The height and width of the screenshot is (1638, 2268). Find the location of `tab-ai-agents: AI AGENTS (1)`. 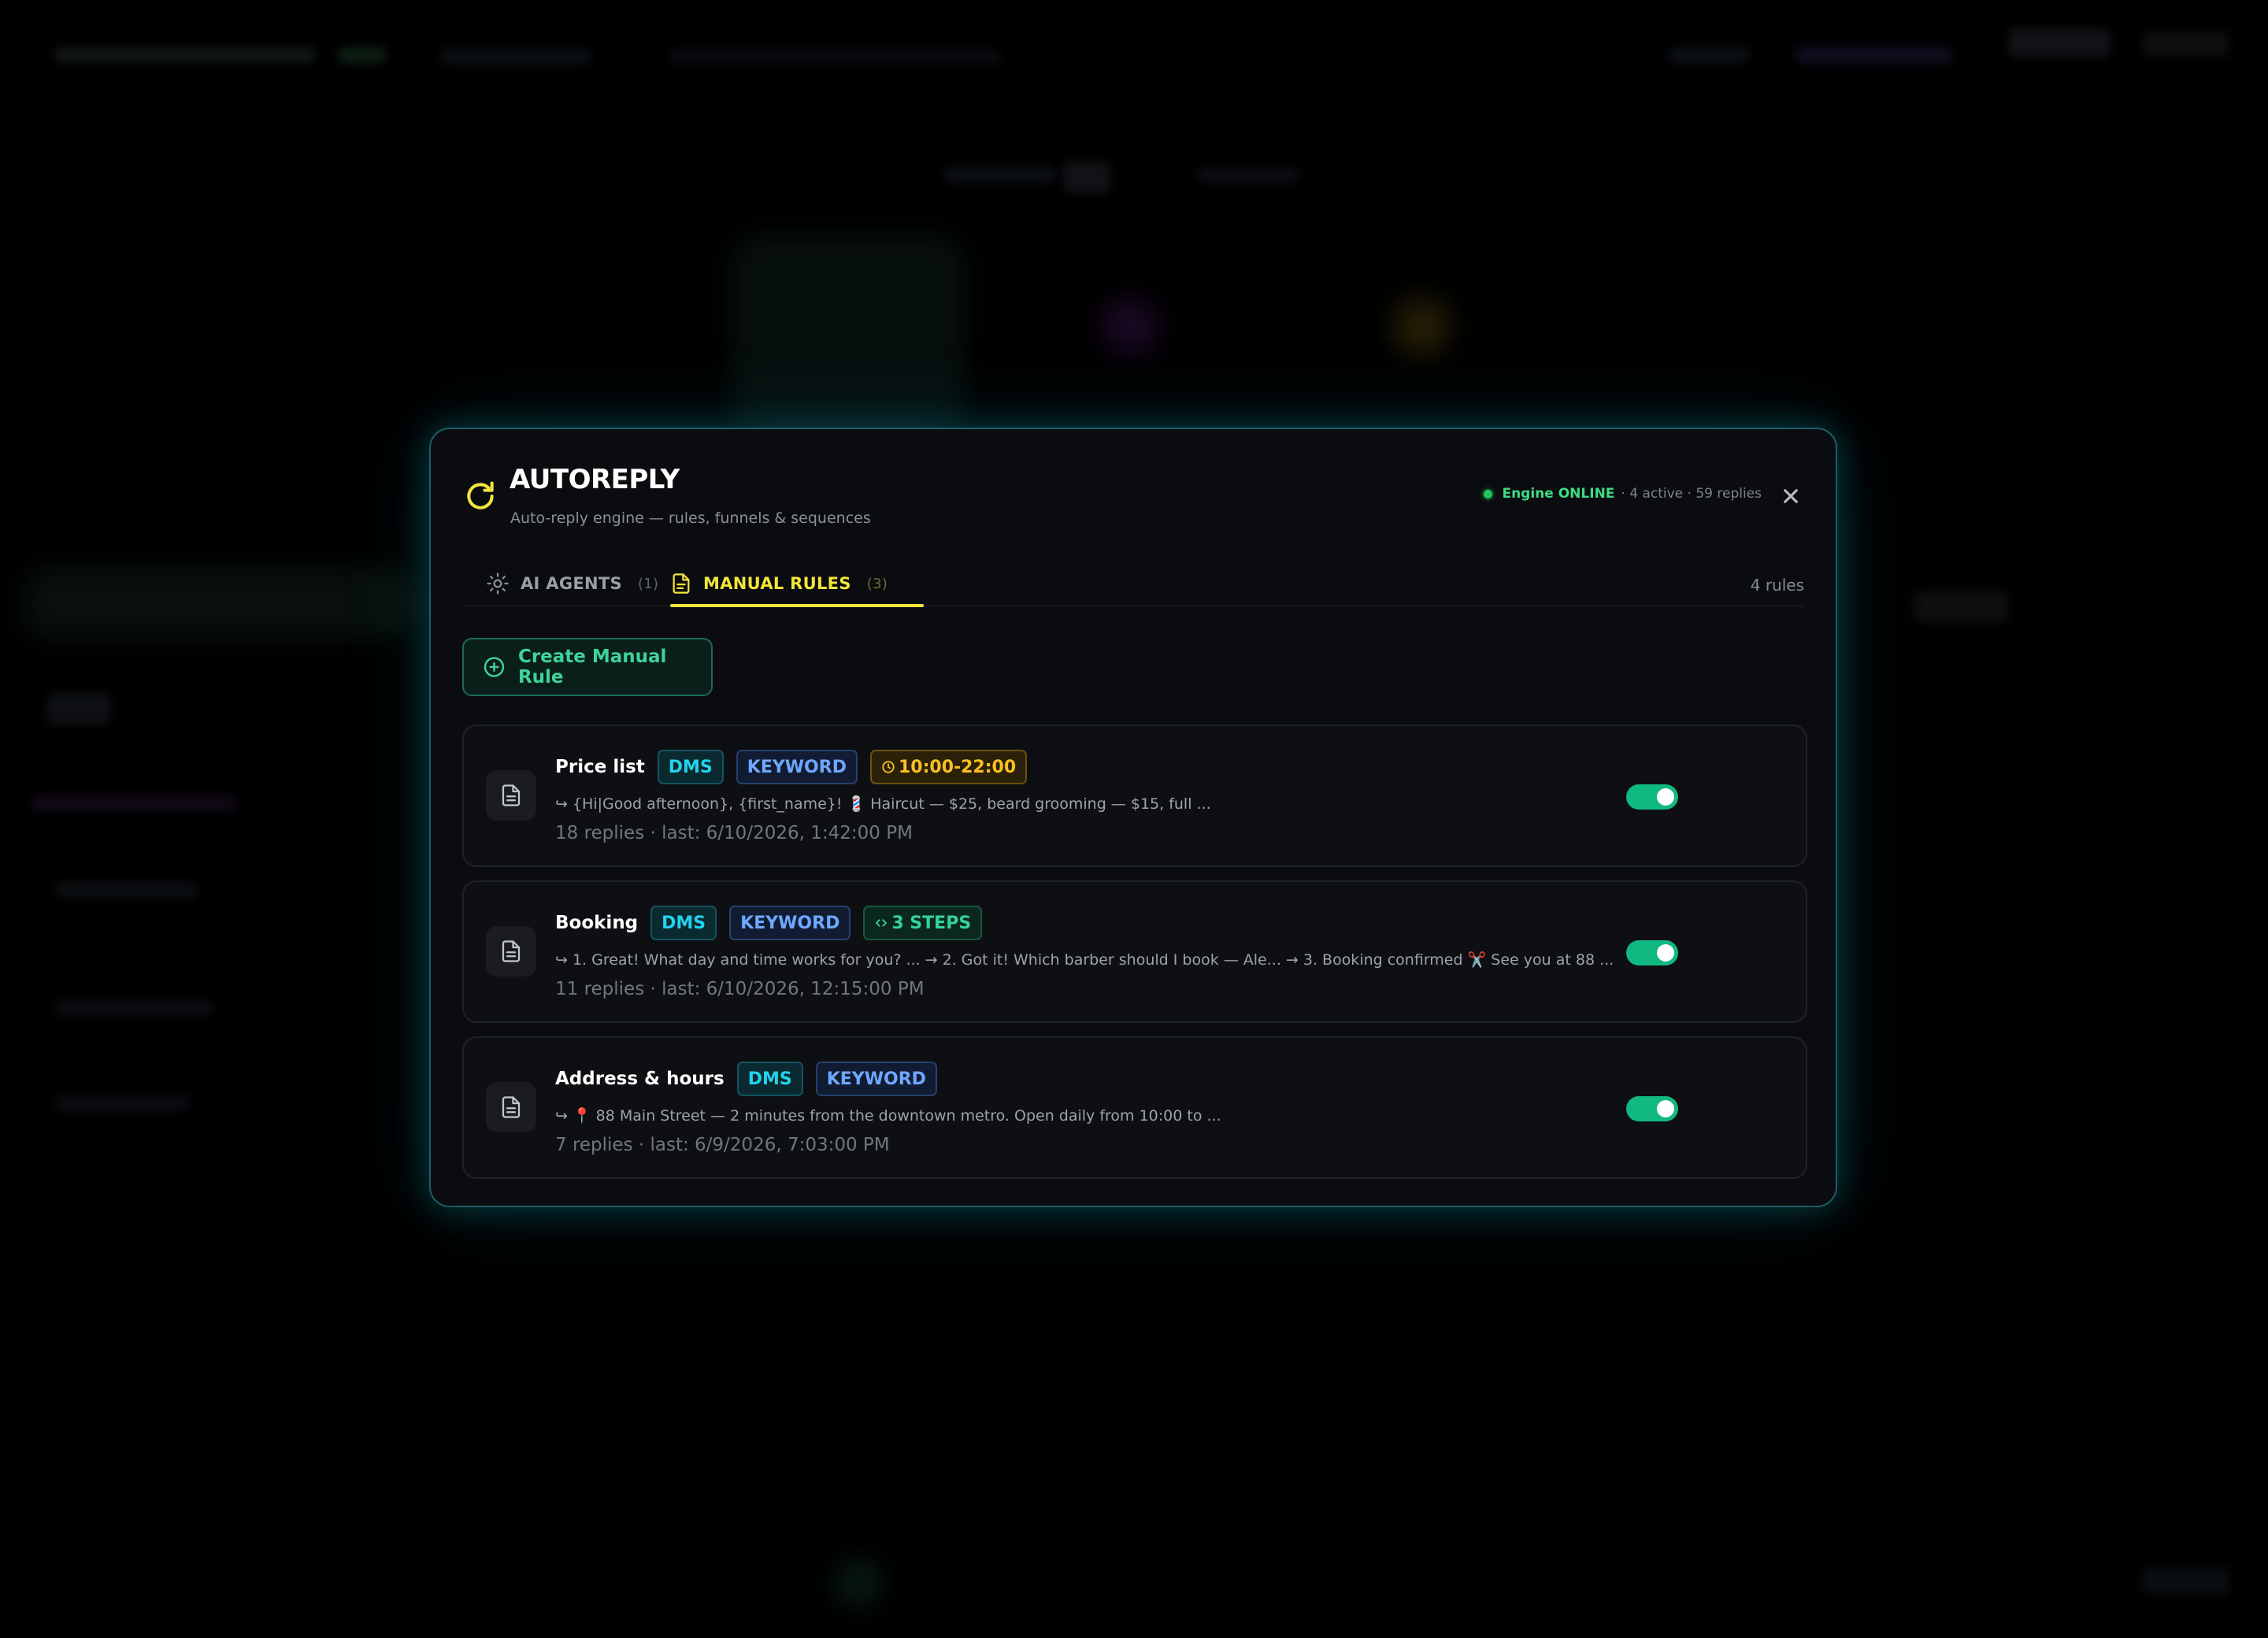

tab-ai-agents: AI AGENTS (1) is located at coordinates (572, 583).